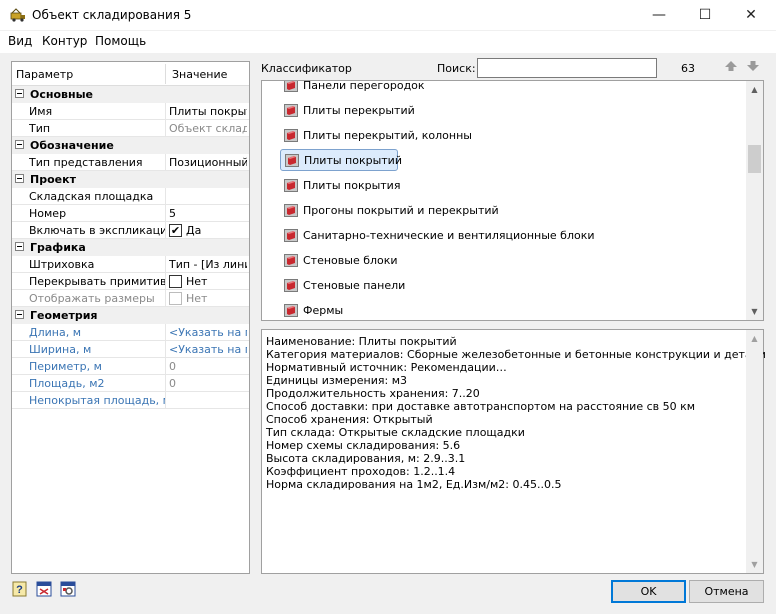 The image size is (776, 614). I want to click on prop-row-representation: Тип представления Позиционный знак, so click(130, 162).